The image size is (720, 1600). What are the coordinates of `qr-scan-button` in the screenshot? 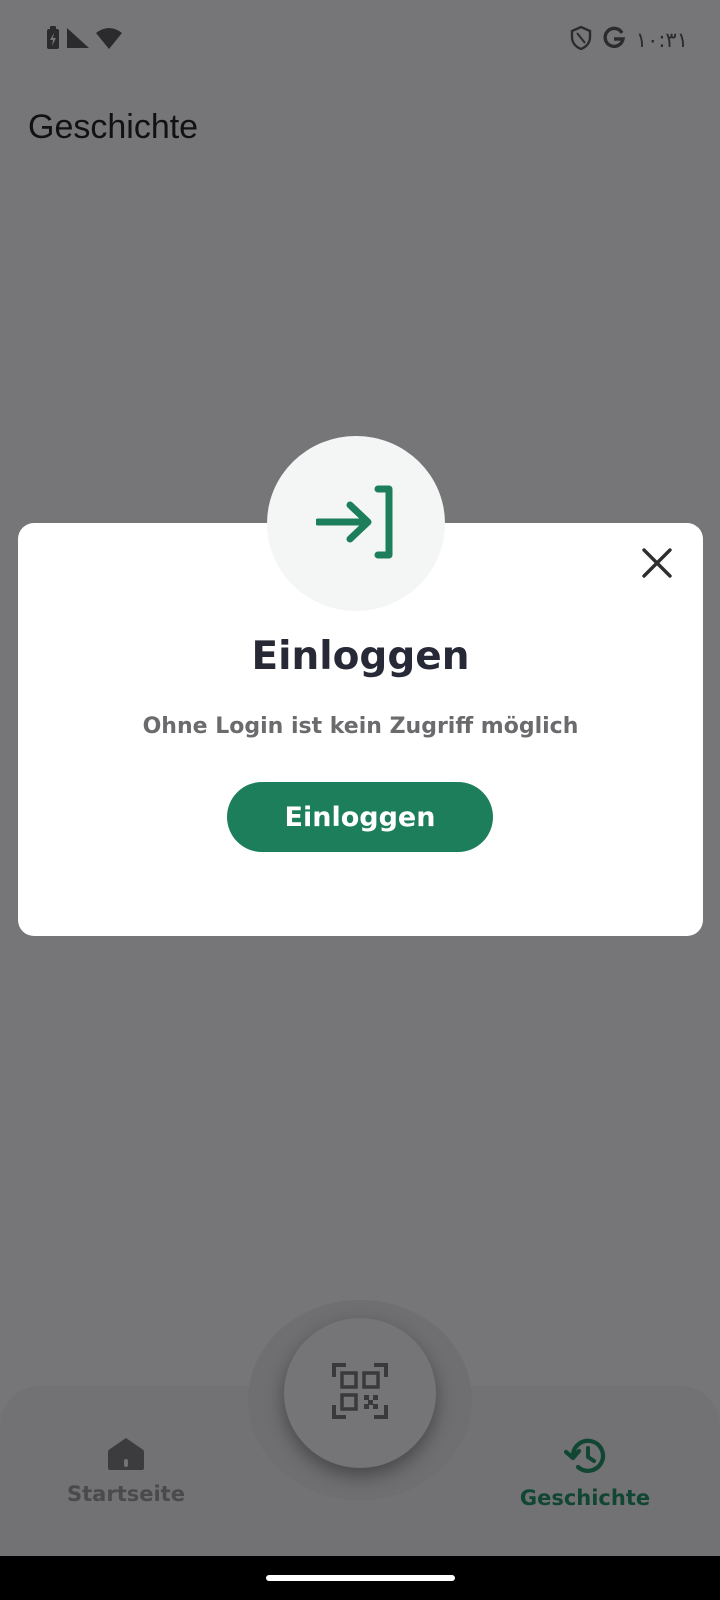 It's located at (360, 1393).